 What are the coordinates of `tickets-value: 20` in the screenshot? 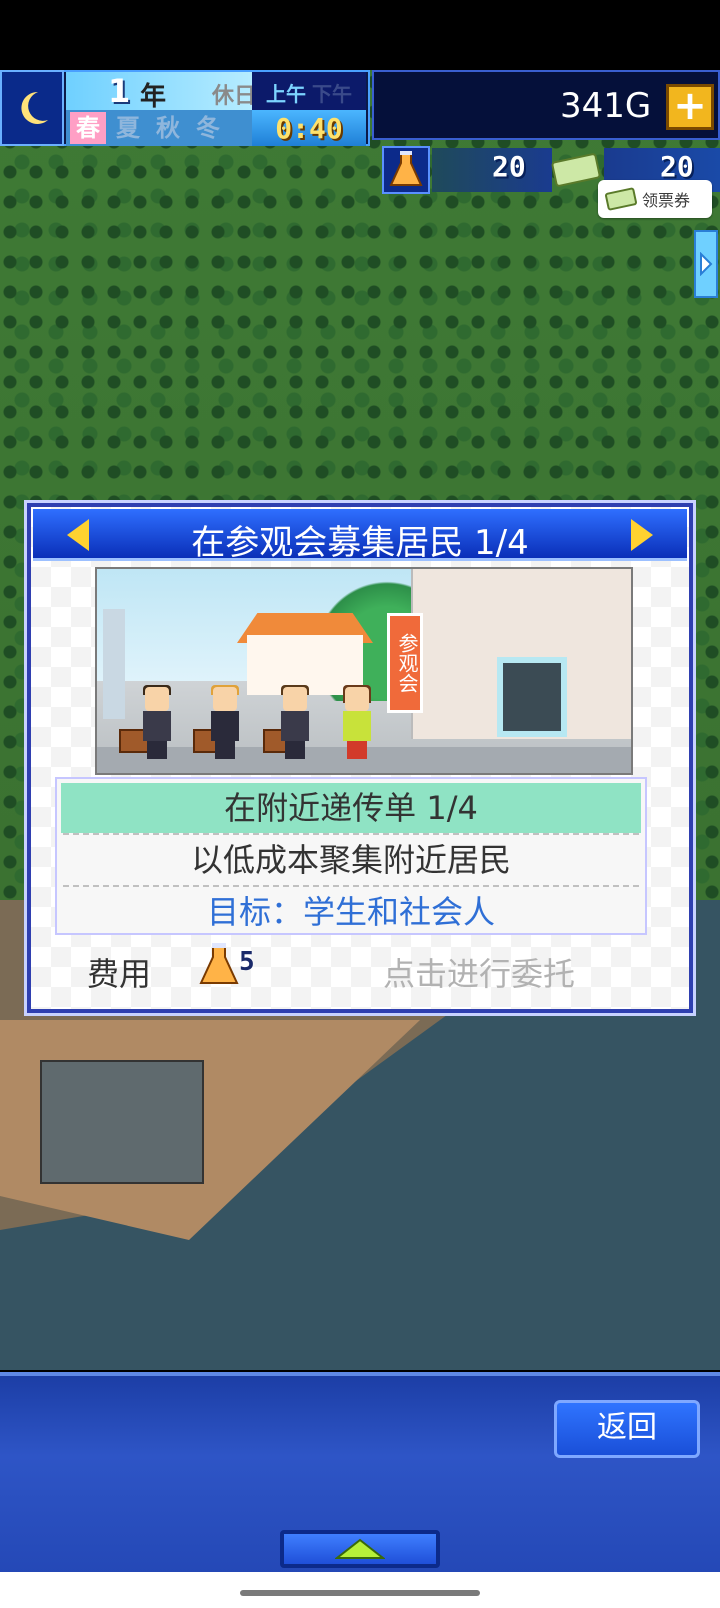 It's located at (677, 166).